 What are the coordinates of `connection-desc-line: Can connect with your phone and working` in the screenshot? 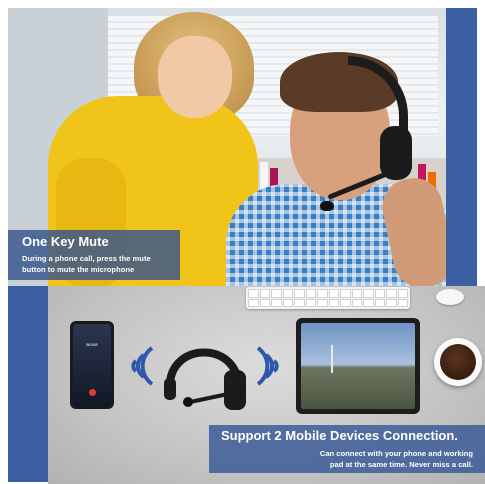 It's located at (396, 453).